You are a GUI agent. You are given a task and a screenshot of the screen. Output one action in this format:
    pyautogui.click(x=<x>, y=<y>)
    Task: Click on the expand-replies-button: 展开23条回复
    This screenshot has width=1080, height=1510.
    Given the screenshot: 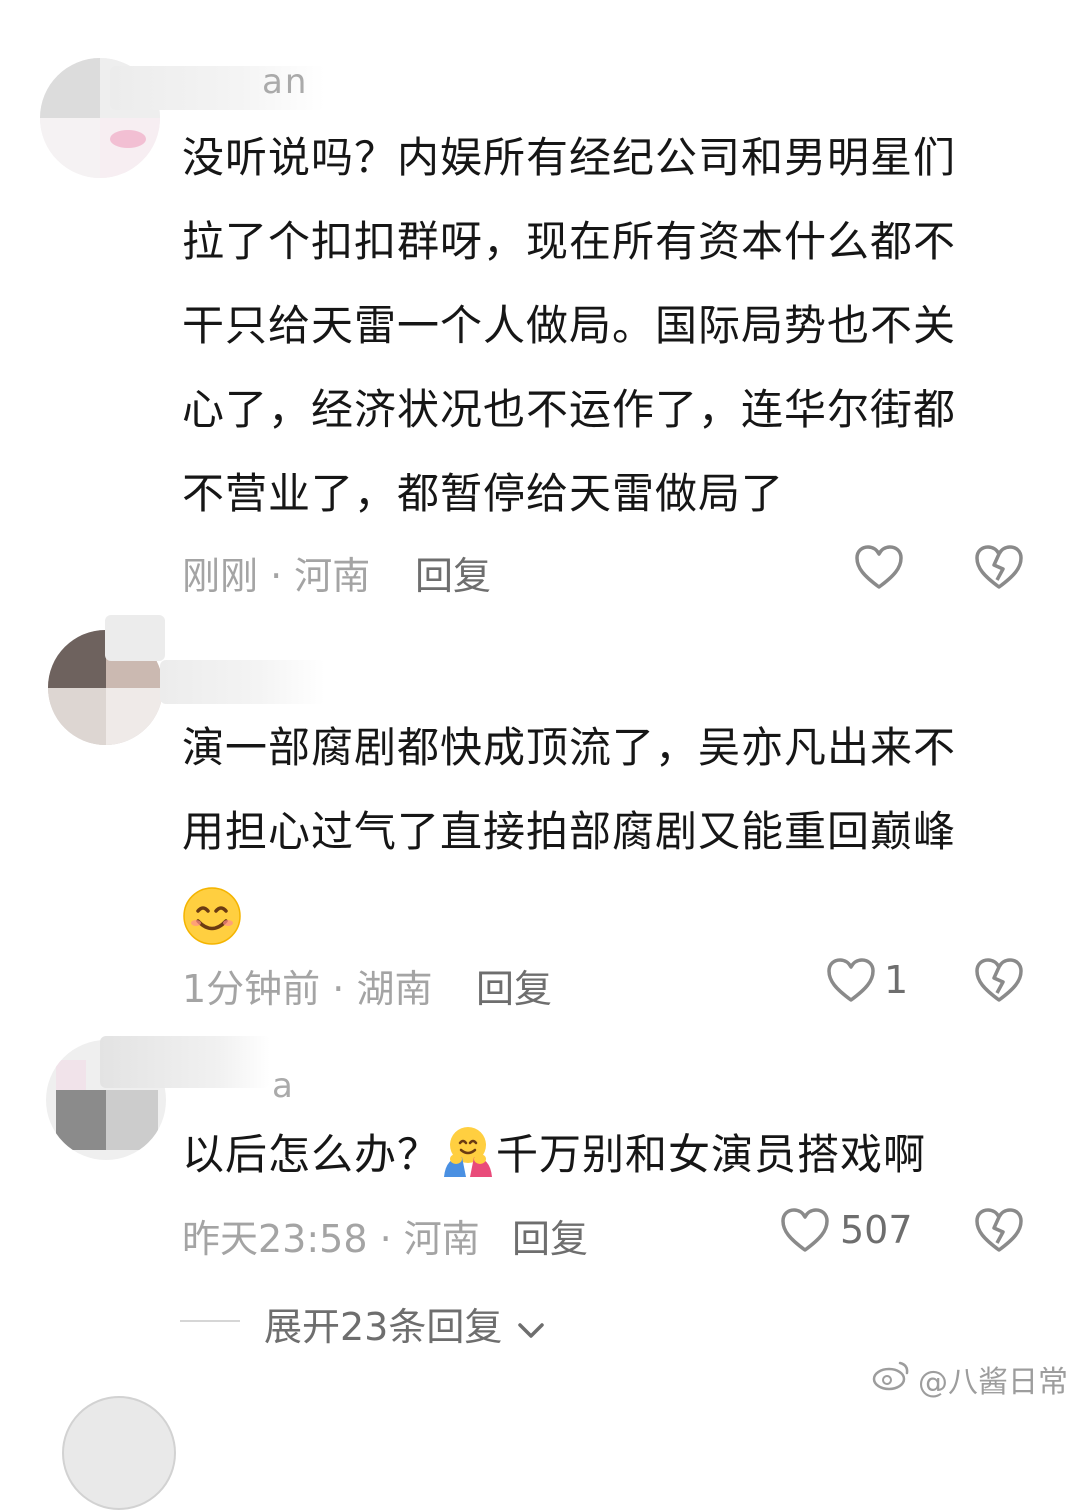 What is the action you would take?
    pyautogui.click(x=406, y=1324)
    